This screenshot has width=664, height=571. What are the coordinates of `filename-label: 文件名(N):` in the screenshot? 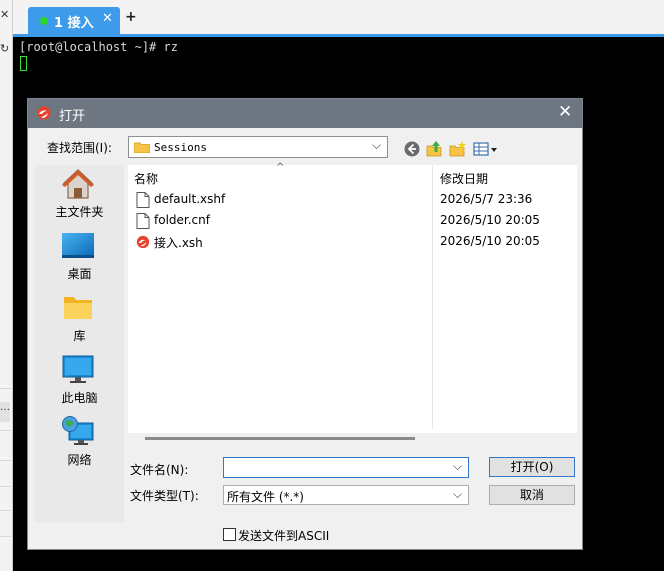 It's located at (159, 470).